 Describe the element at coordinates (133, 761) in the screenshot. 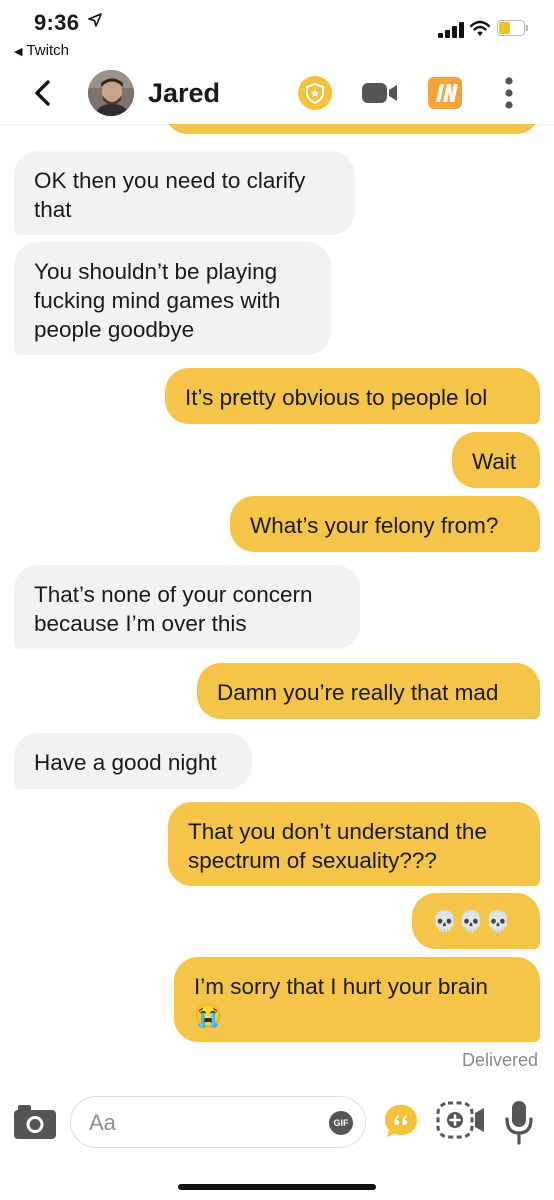

I see `message-bubble-incoming: Have a good night` at that location.